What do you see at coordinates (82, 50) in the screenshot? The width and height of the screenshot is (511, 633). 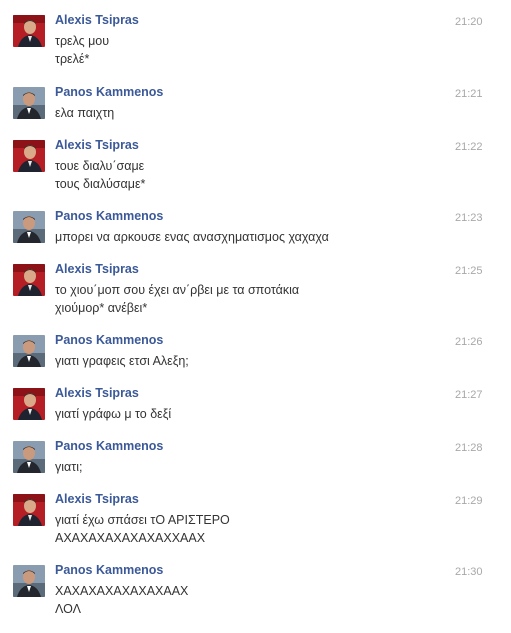 I see `message-text: τρελς μου τρελέ*` at bounding box center [82, 50].